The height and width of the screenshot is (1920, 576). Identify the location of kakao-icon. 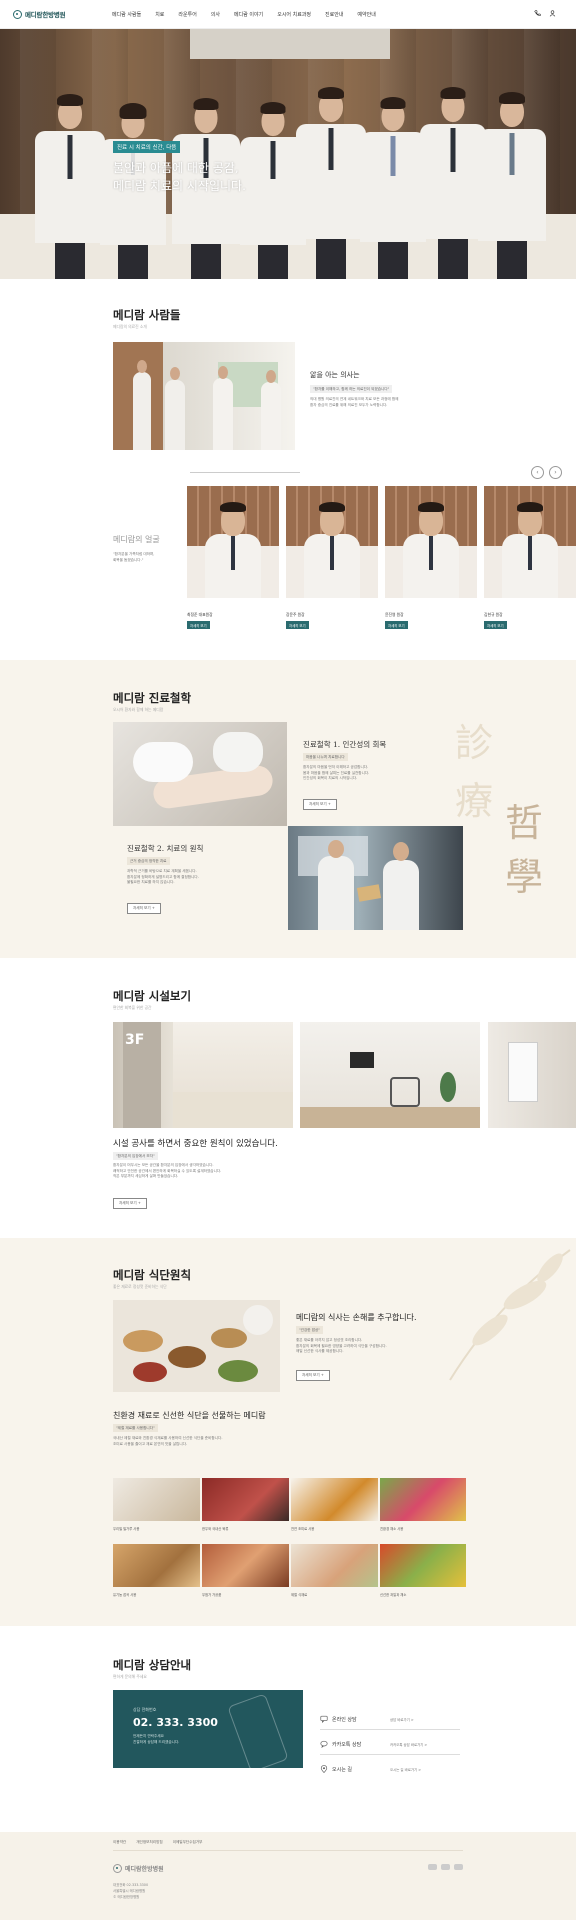
(324, 1744).